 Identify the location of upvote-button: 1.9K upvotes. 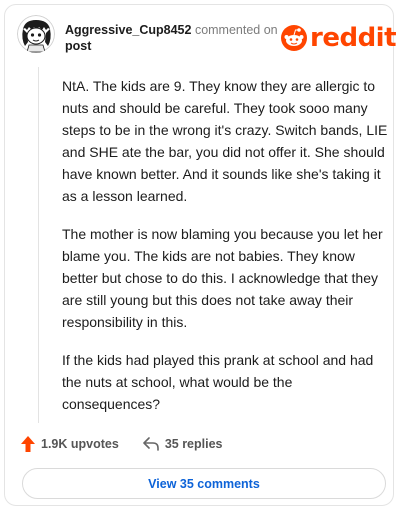
(70, 444).